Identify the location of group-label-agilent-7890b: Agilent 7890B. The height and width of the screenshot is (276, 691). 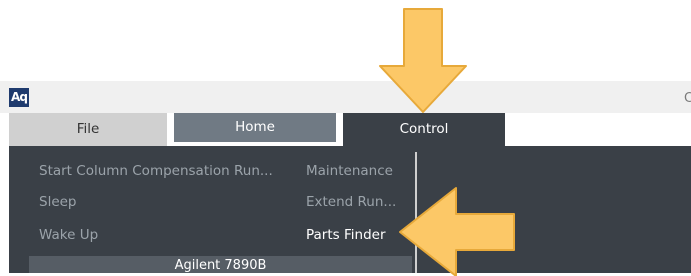
(220, 264).